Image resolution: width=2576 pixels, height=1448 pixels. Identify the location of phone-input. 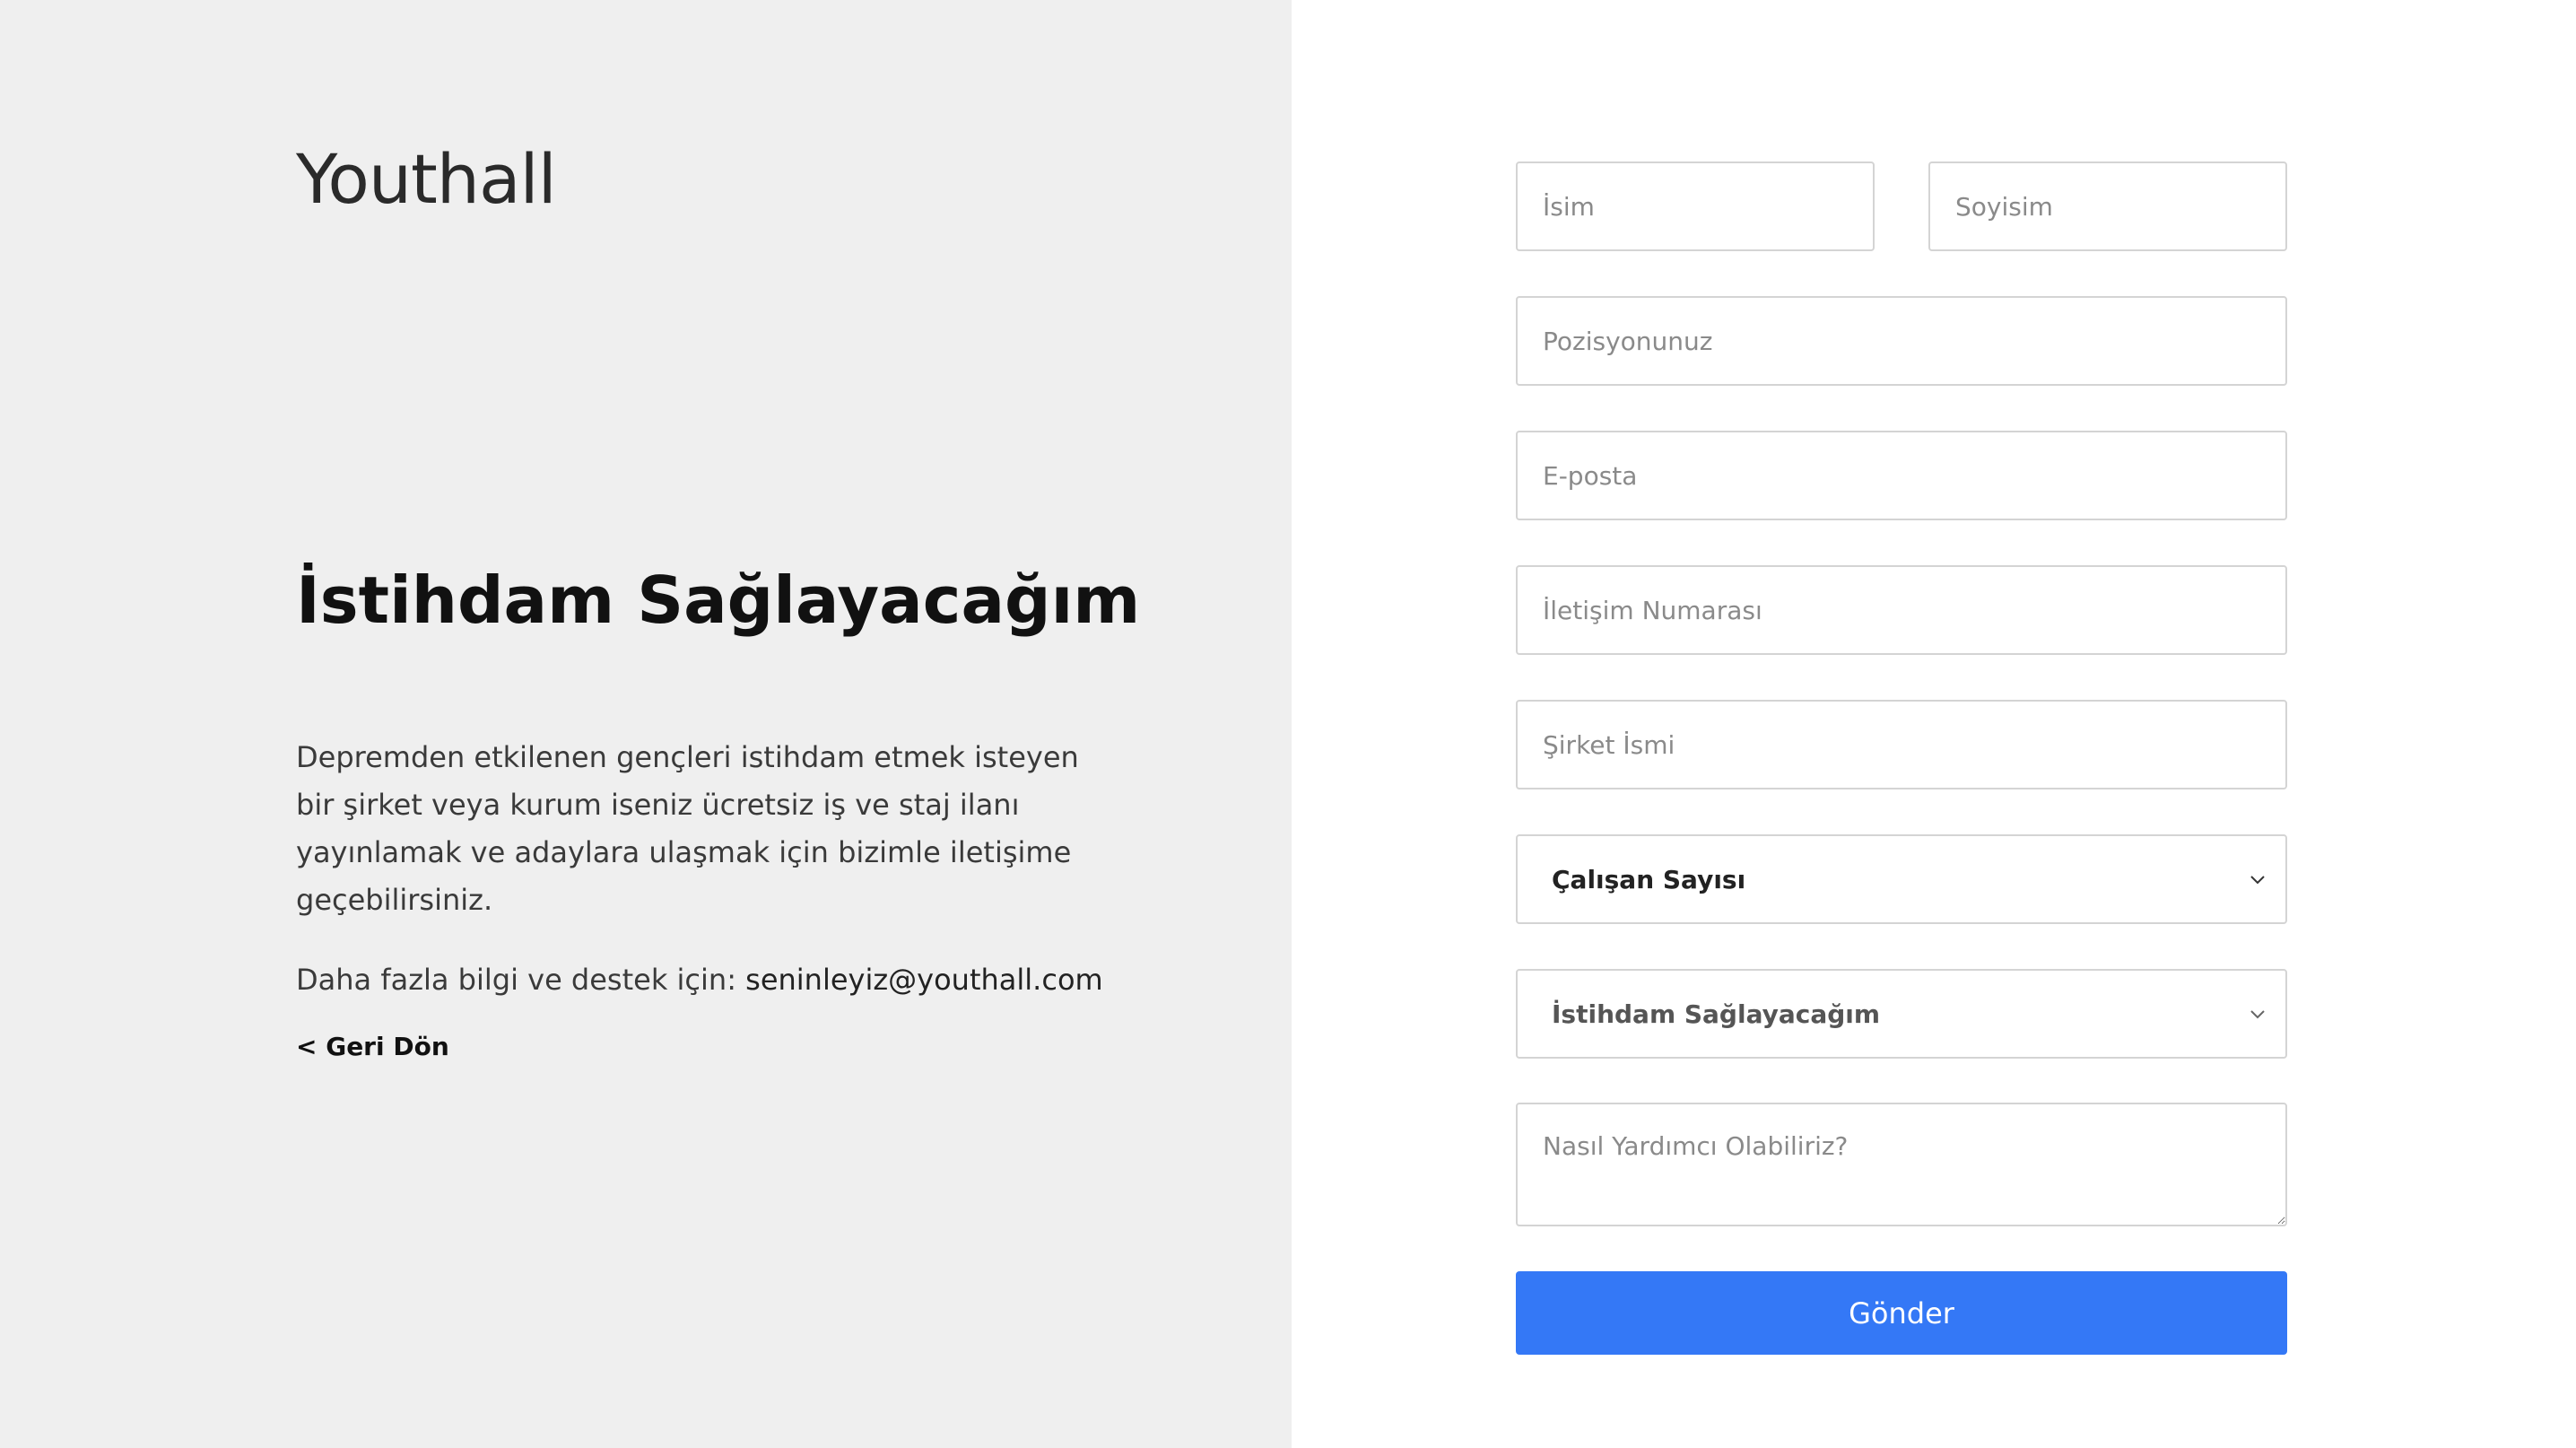
(1901, 610).